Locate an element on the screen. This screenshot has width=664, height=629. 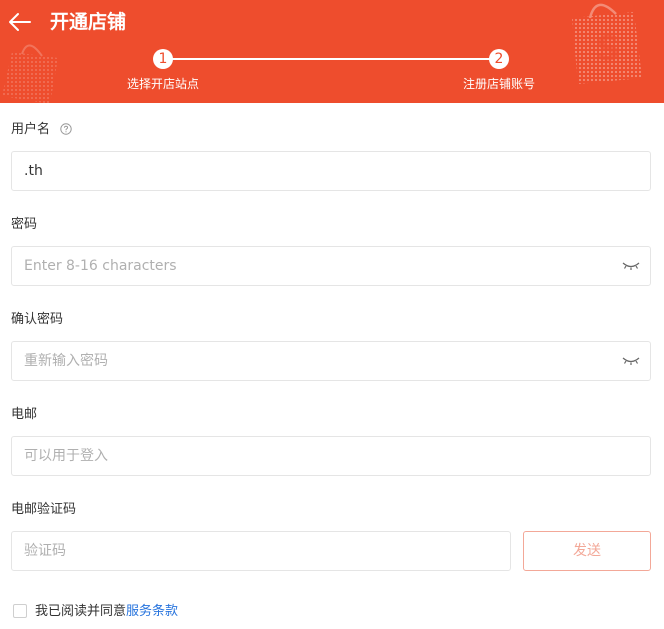
step-progress-line is located at coordinates (331, 59).